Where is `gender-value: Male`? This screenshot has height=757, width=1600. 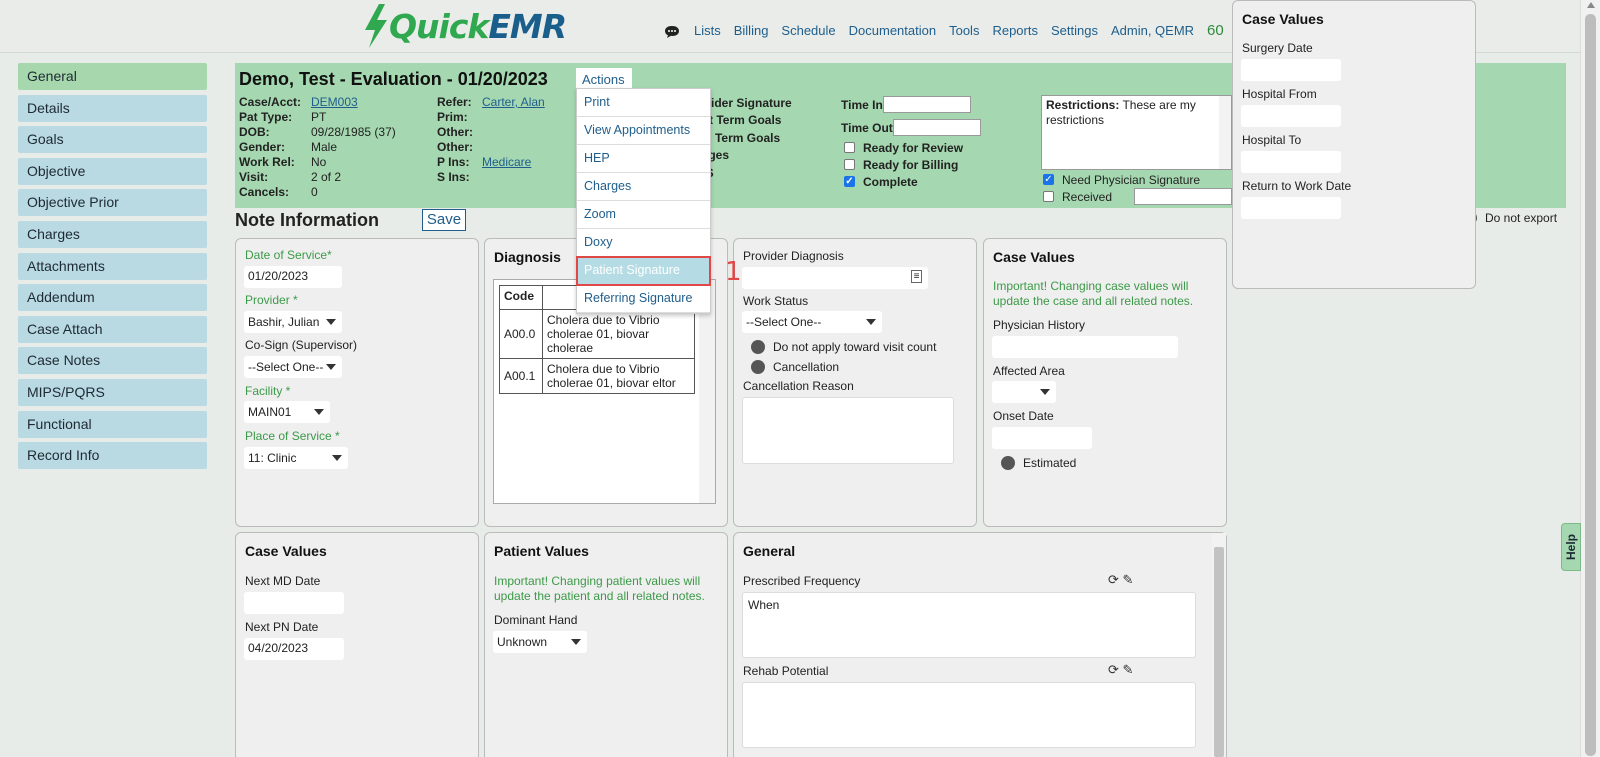 gender-value: Male is located at coordinates (324, 147).